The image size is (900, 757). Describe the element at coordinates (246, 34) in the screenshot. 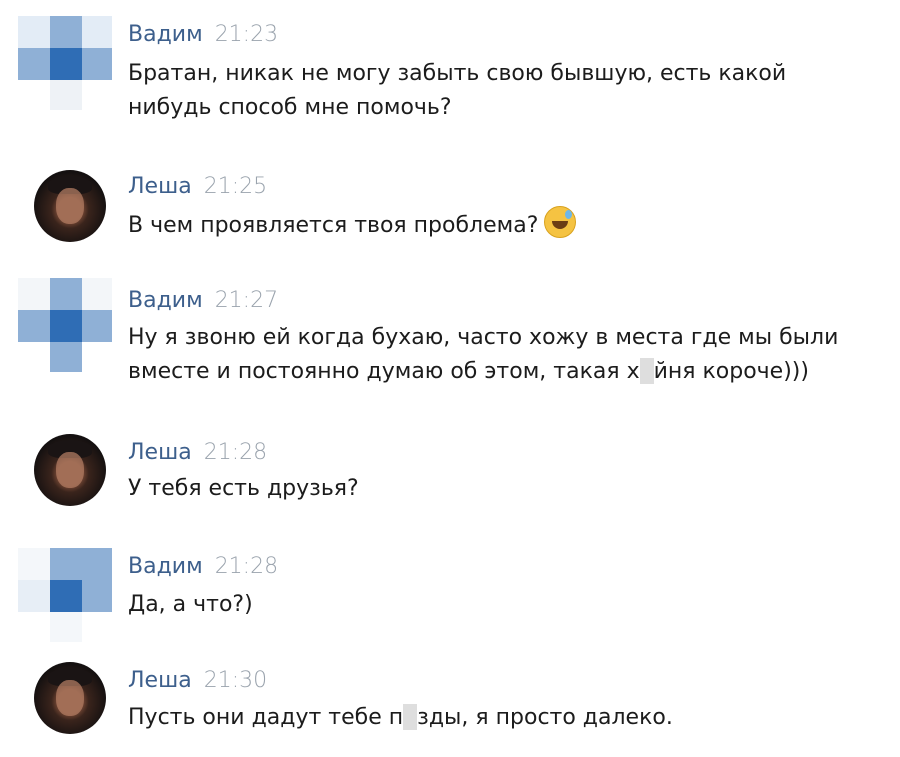

I see `message-time: 21:23` at that location.